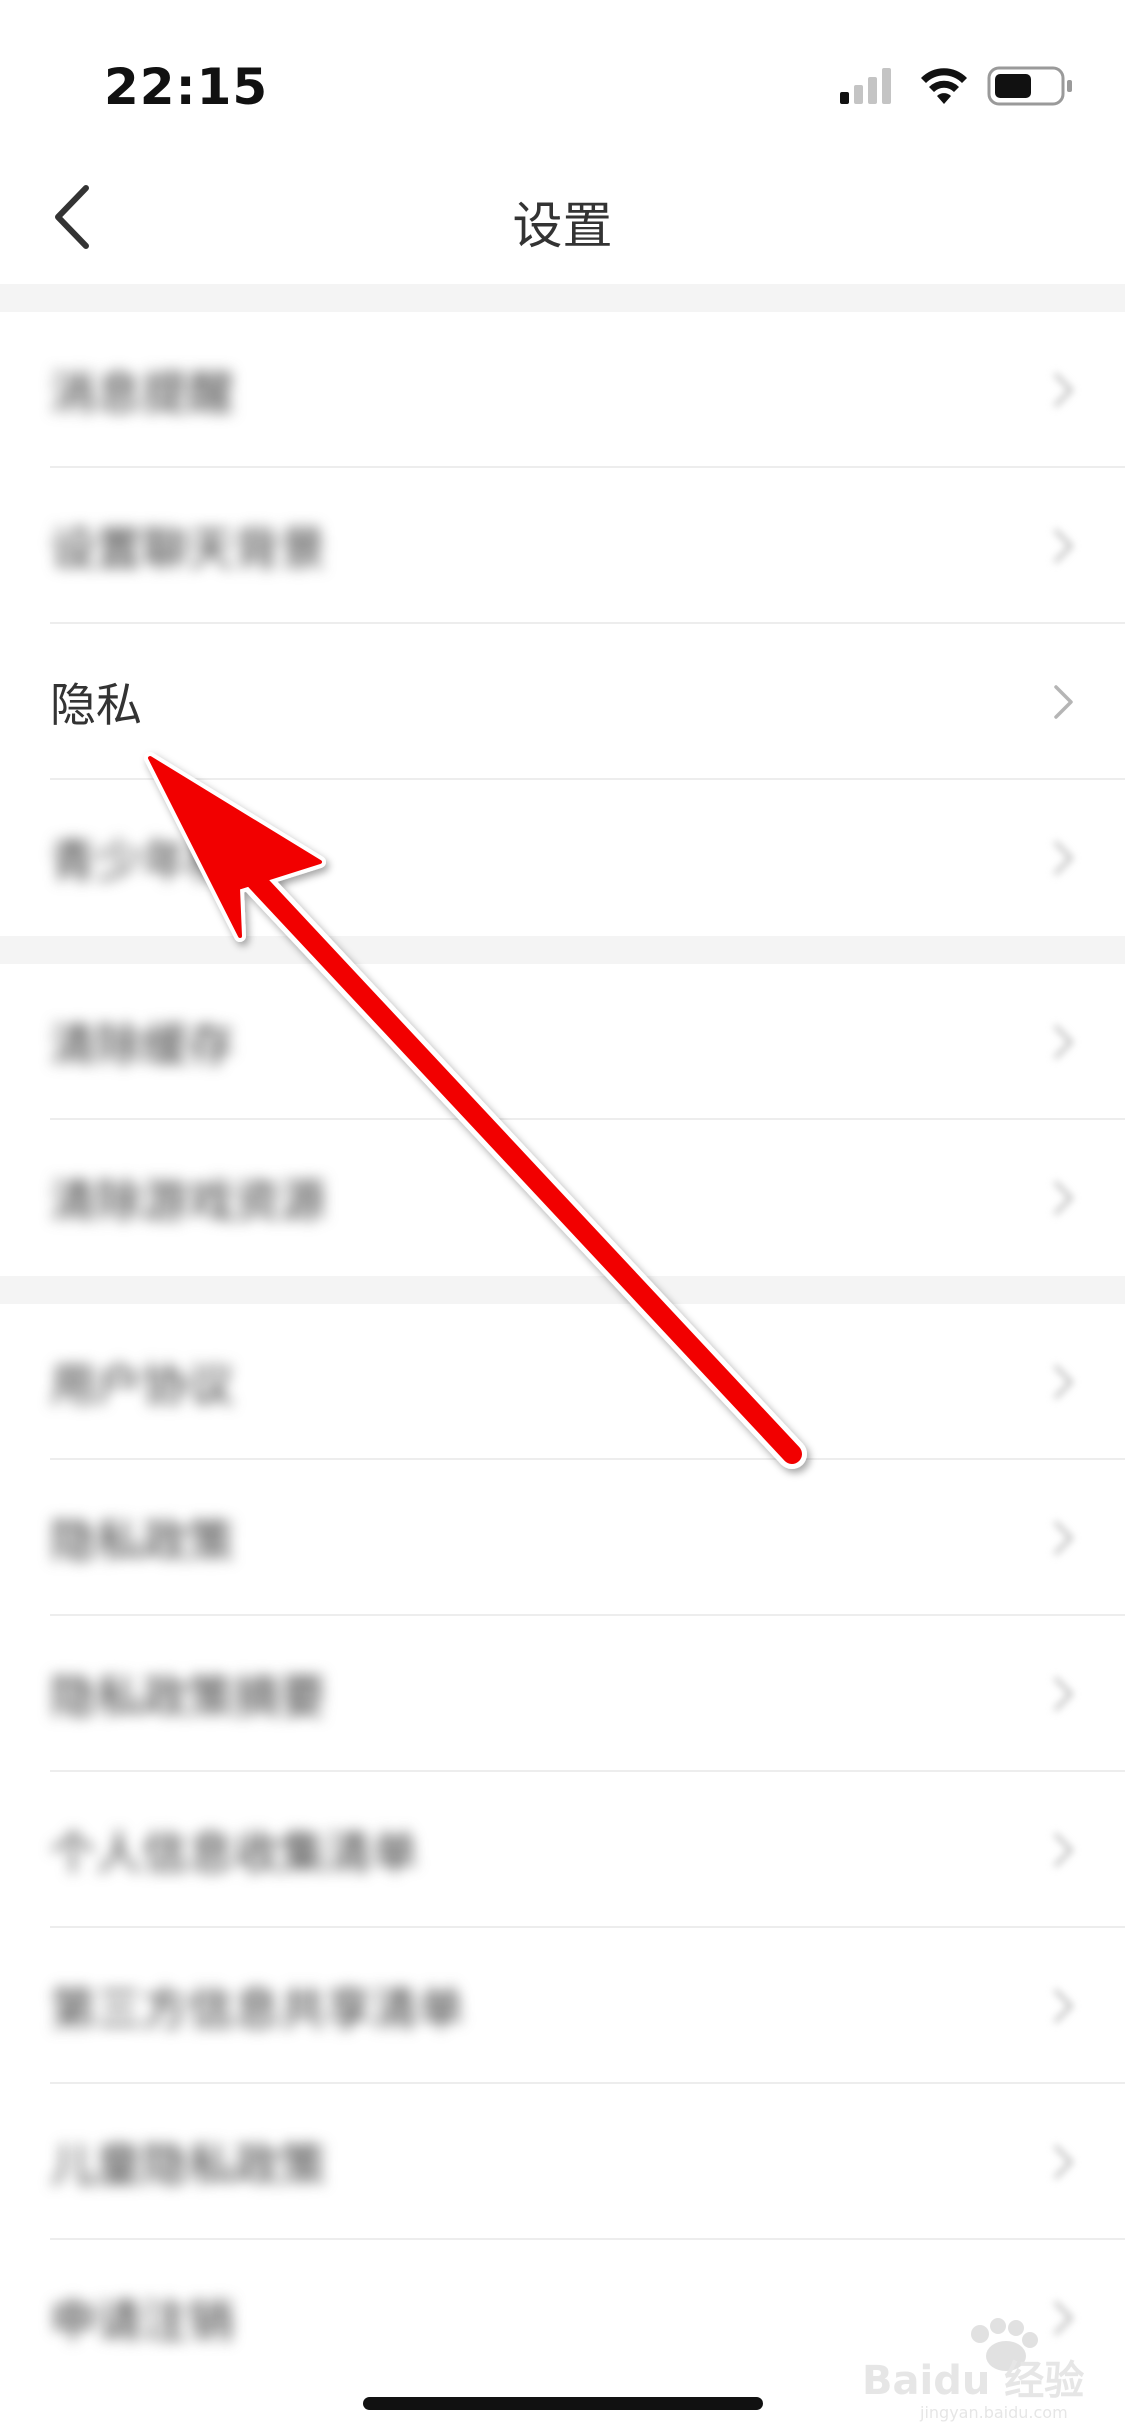  I want to click on settings-item-privacy-policy-summary: 隐私政策摘要, so click(562, 1694).